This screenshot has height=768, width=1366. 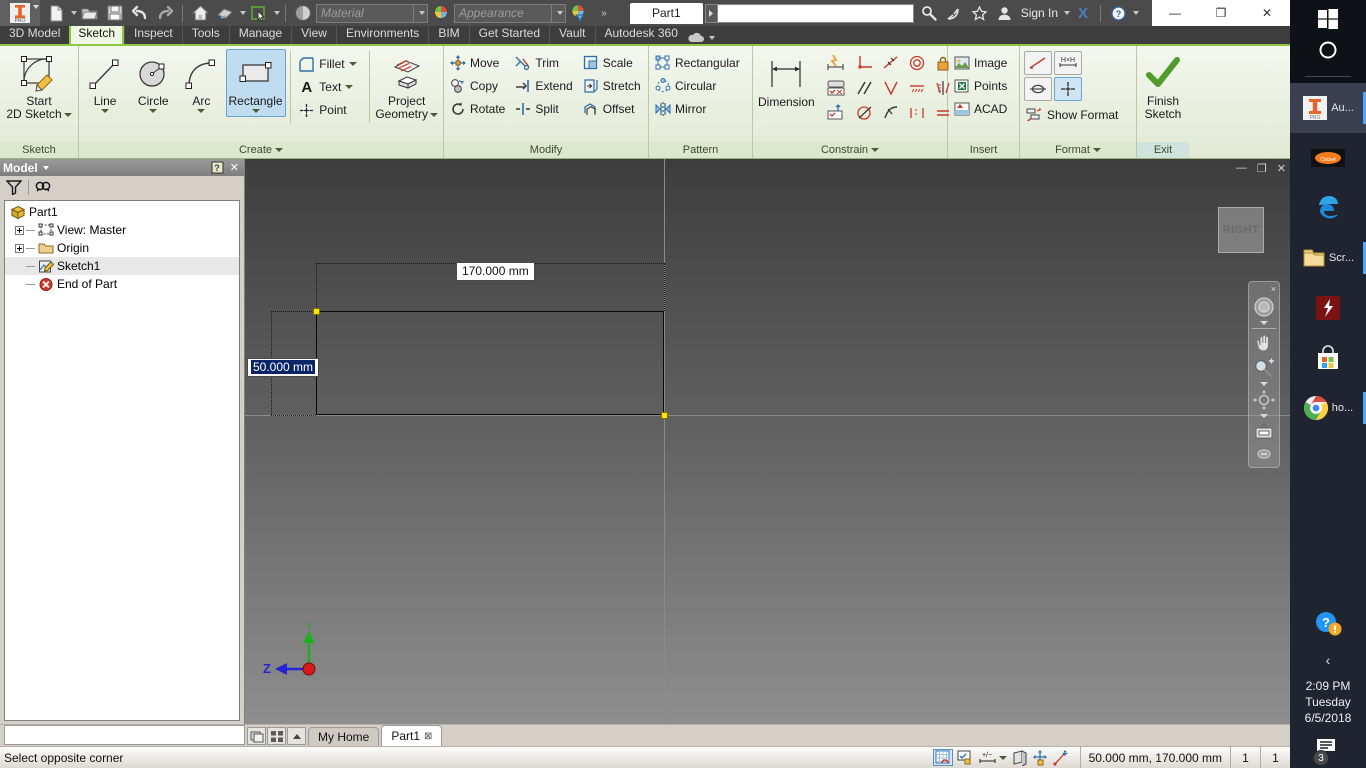 What do you see at coordinates (559, 13) in the screenshot?
I see `appearance-dropdown-icon` at bounding box center [559, 13].